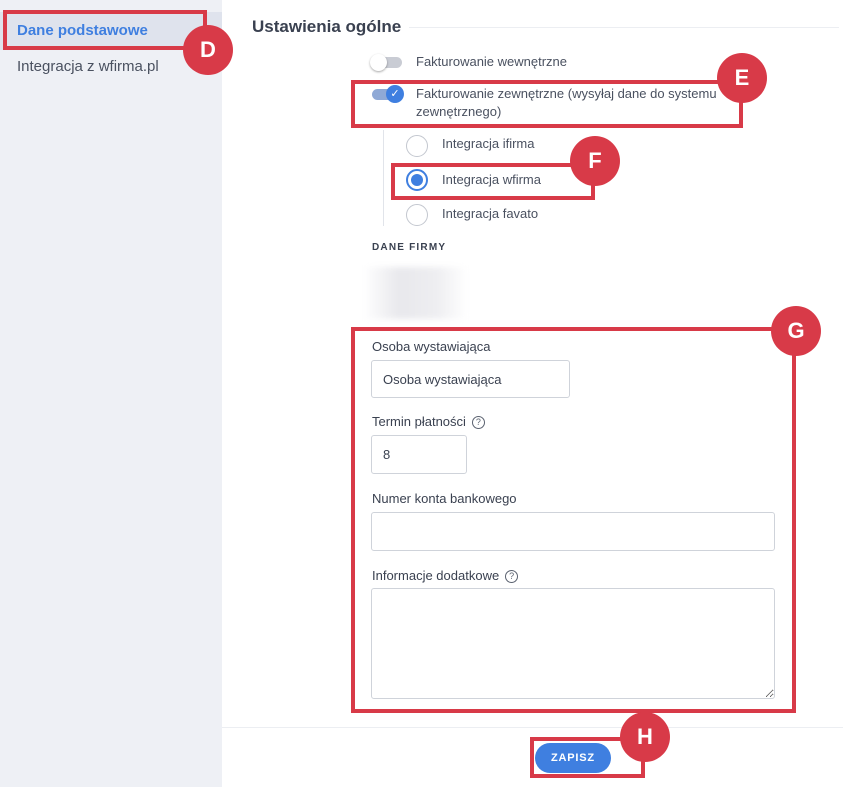 The width and height of the screenshot is (843, 787). What do you see at coordinates (417, 215) in the screenshot?
I see `radio-integracja-favato` at bounding box center [417, 215].